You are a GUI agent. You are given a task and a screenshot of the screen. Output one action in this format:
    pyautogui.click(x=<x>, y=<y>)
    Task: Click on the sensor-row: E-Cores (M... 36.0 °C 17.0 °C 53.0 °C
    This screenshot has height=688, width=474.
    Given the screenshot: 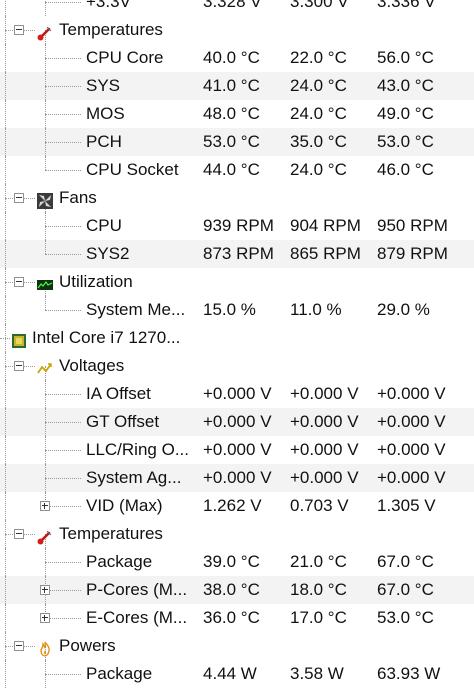 What is the action you would take?
    pyautogui.click(x=237, y=618)
    